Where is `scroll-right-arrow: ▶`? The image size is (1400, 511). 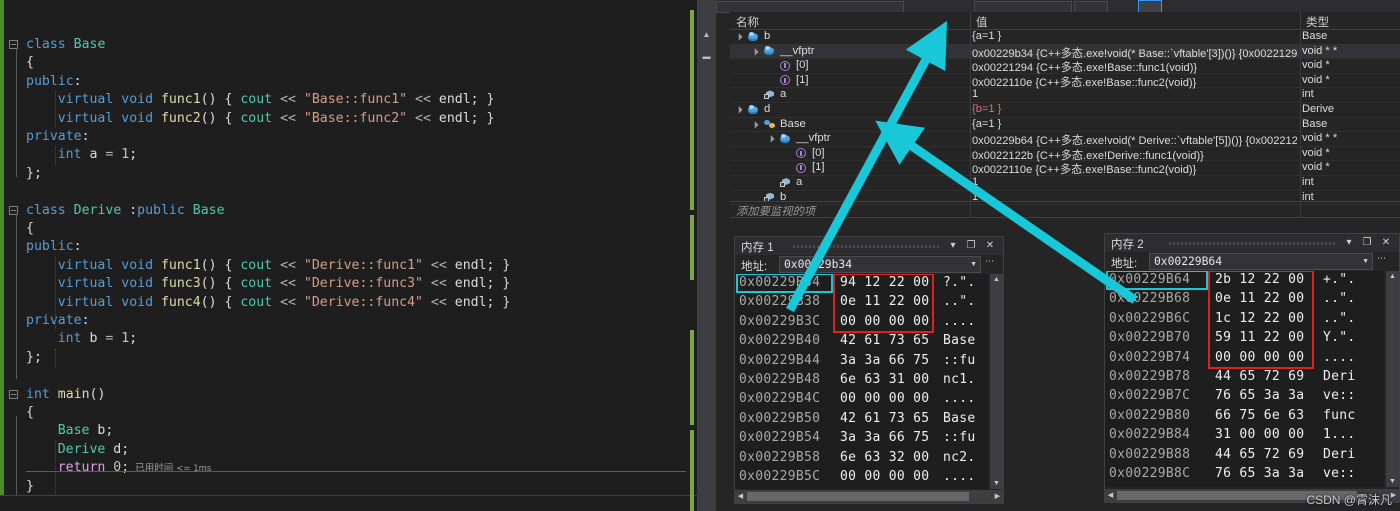
scroll-right-arrow: ▶ is located at coordinates (997, 496).